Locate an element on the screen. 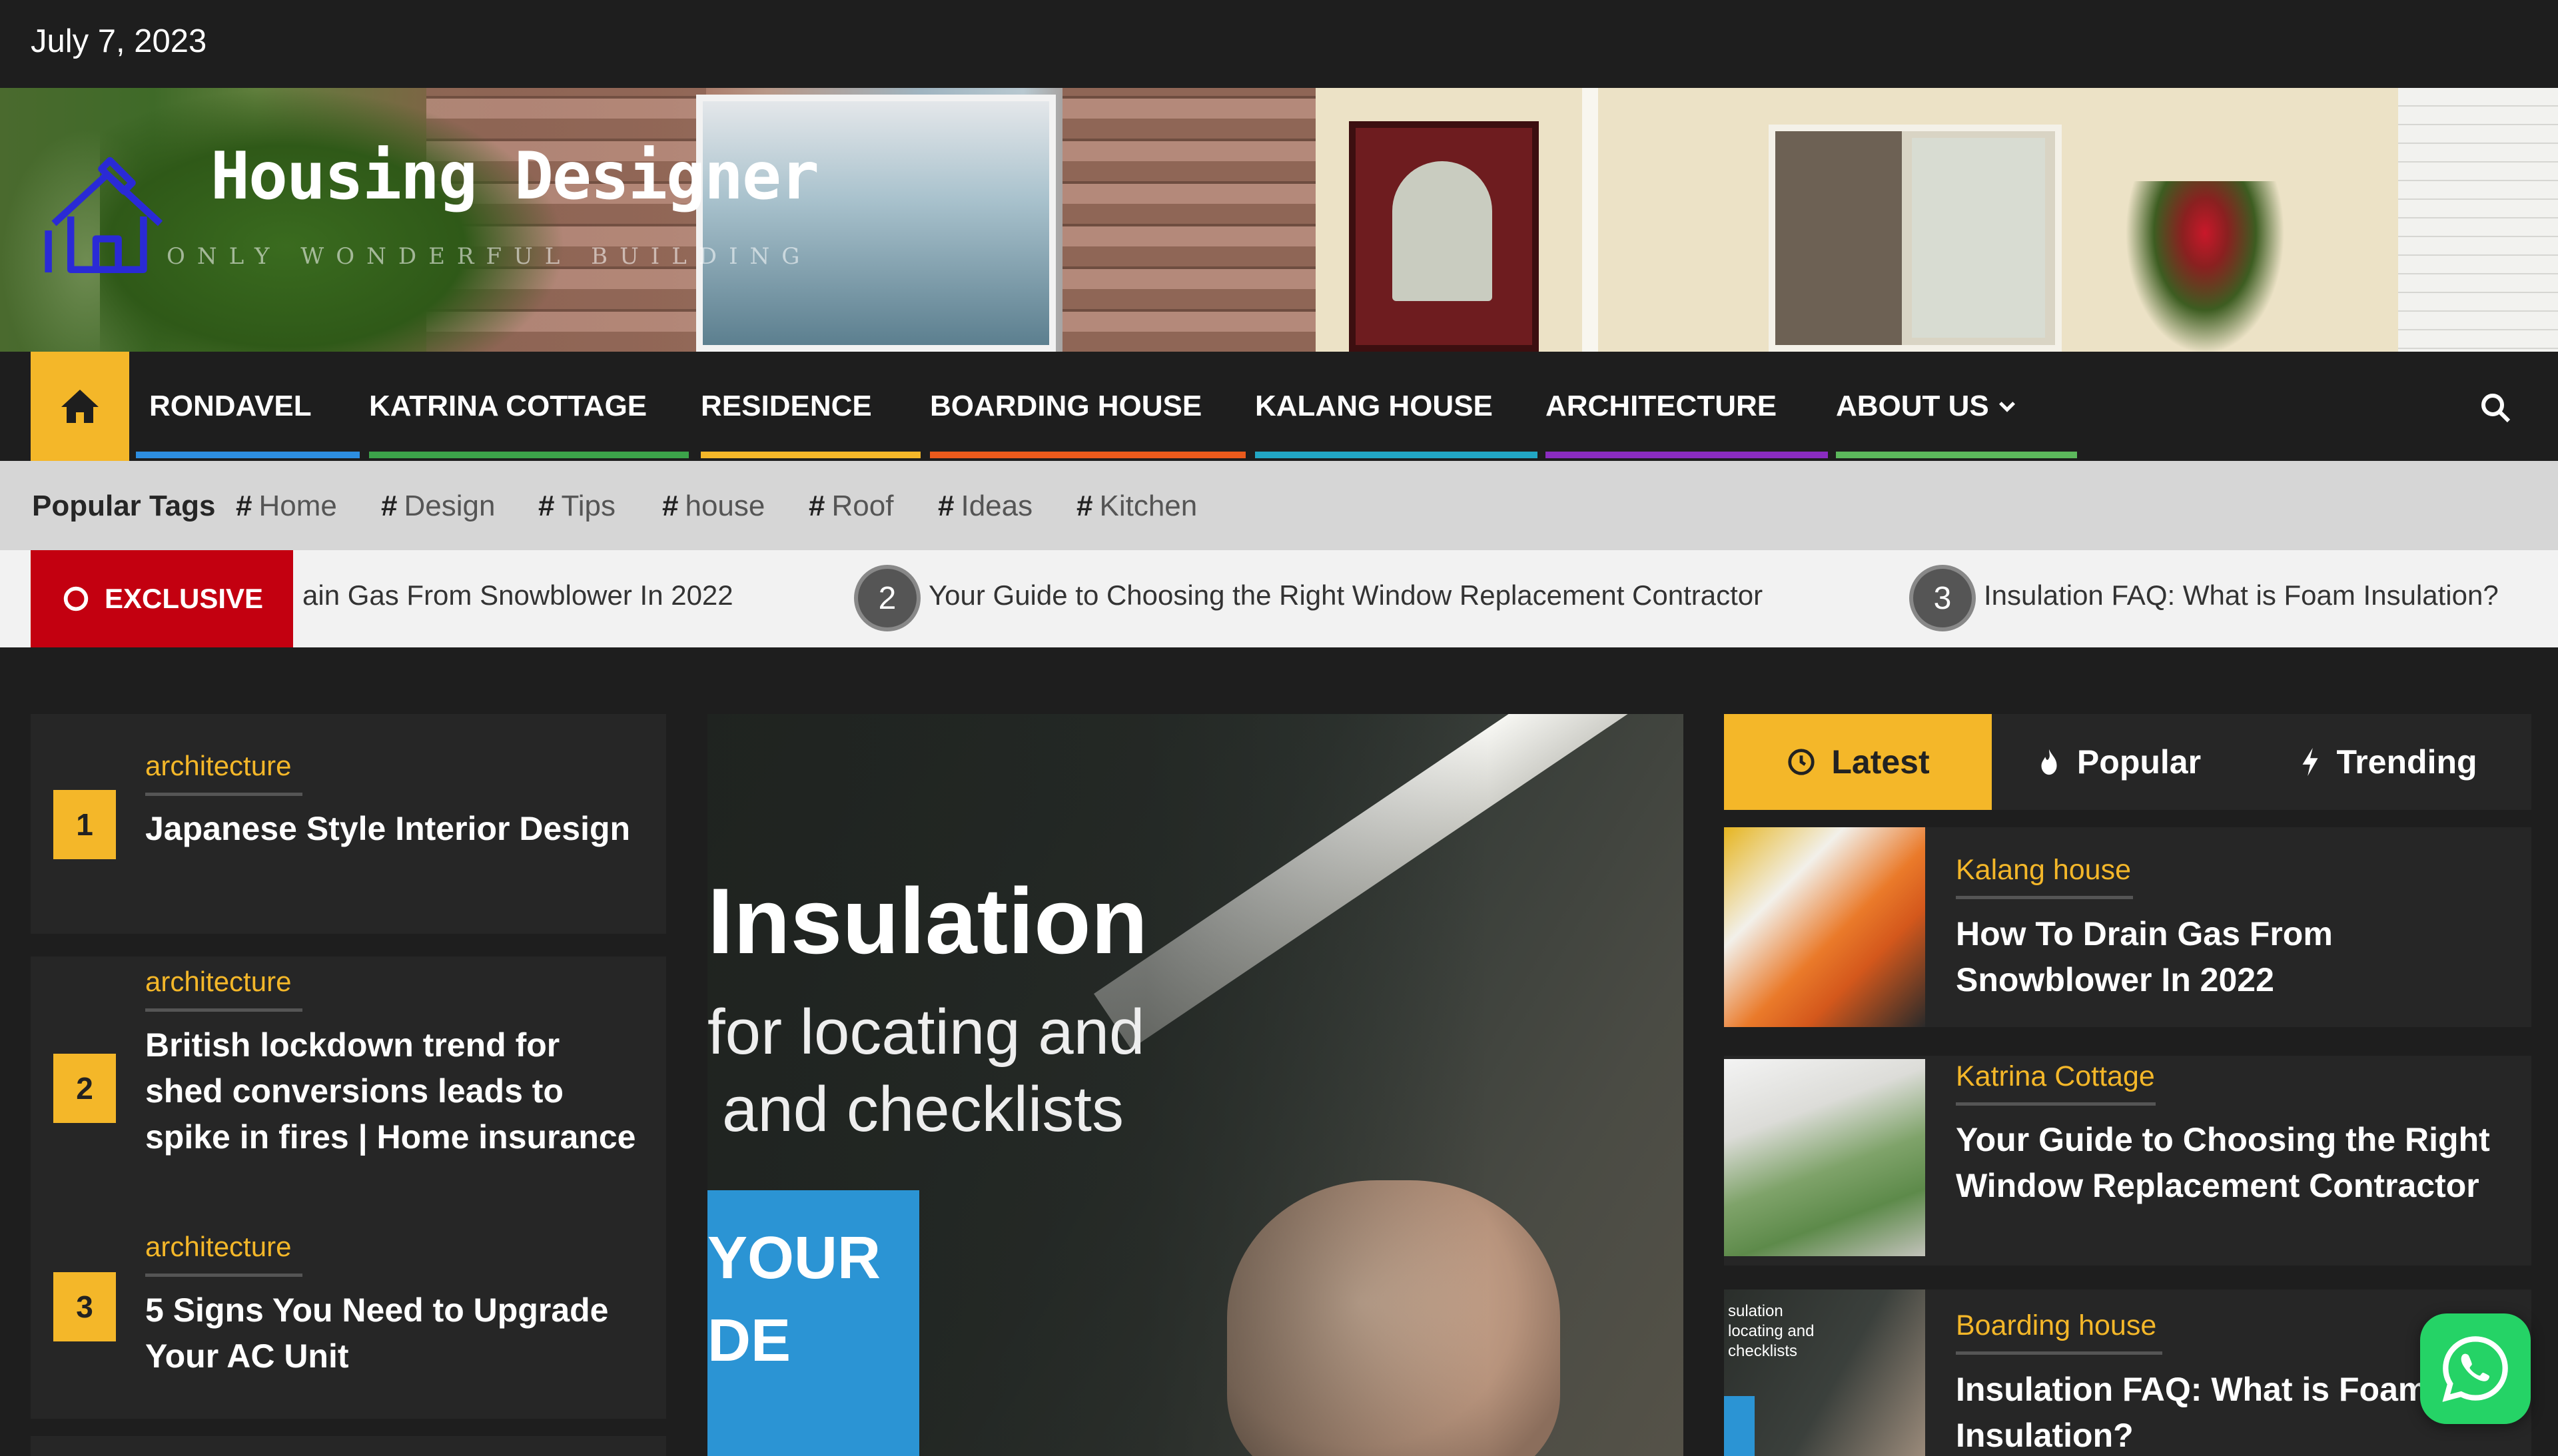 The width and height of the screenshot is (2558, 1456). rank-badge: 2 is located at coordinates (84, 1088).